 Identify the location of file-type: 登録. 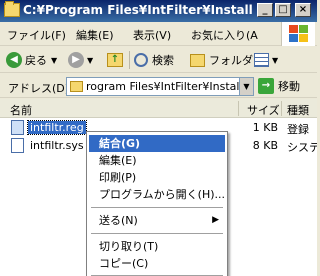
(298, 129).